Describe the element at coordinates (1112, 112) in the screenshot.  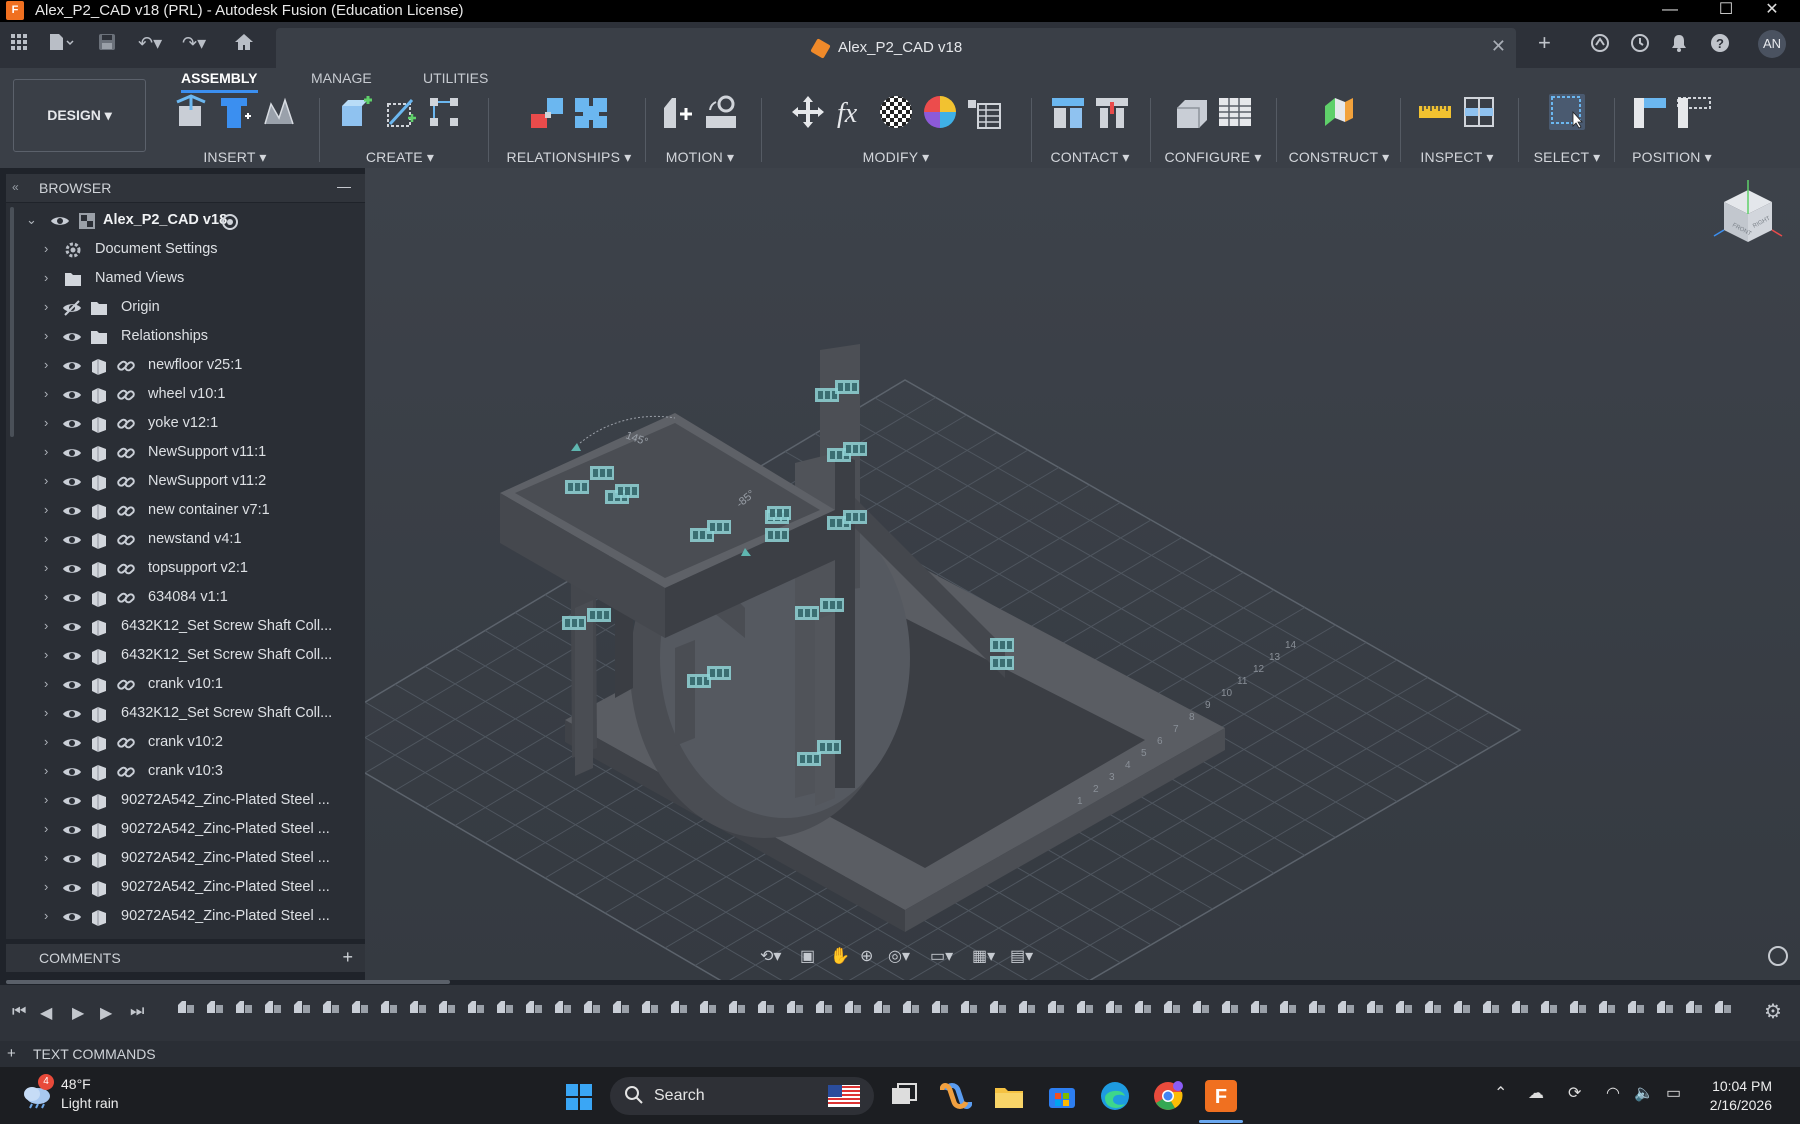
I see `enable-contact-icon` at that location.